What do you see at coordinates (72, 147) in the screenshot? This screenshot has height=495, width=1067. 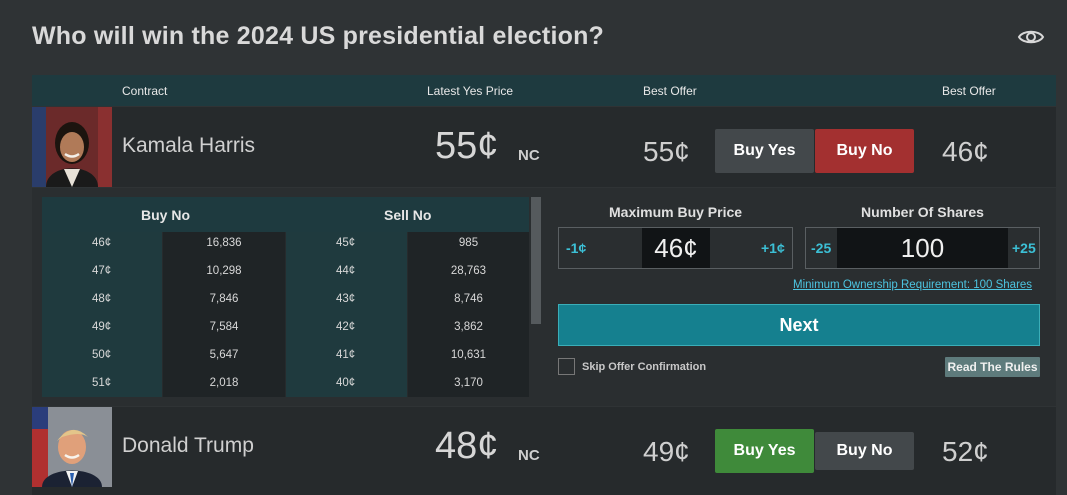 I see `avatar-harris` at bounding box center [72, 147].